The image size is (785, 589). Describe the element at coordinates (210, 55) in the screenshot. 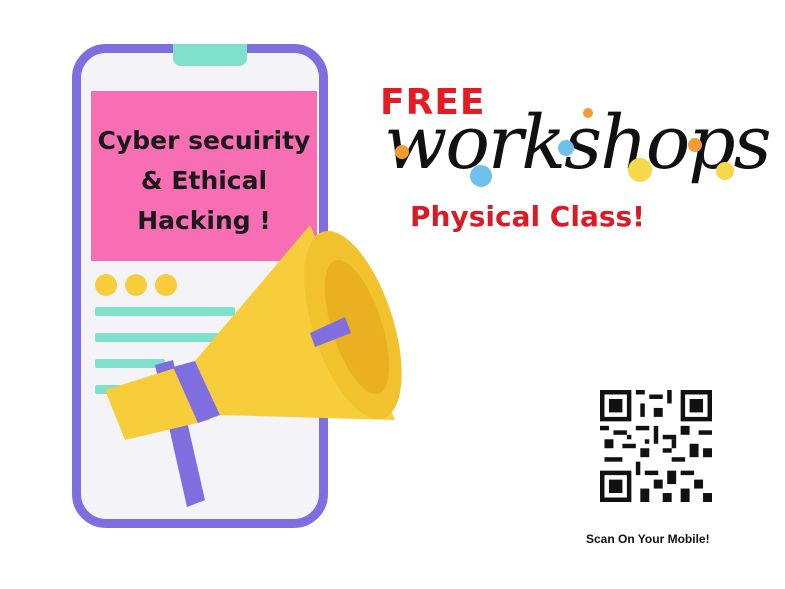

I see `phone-notch` at that location.